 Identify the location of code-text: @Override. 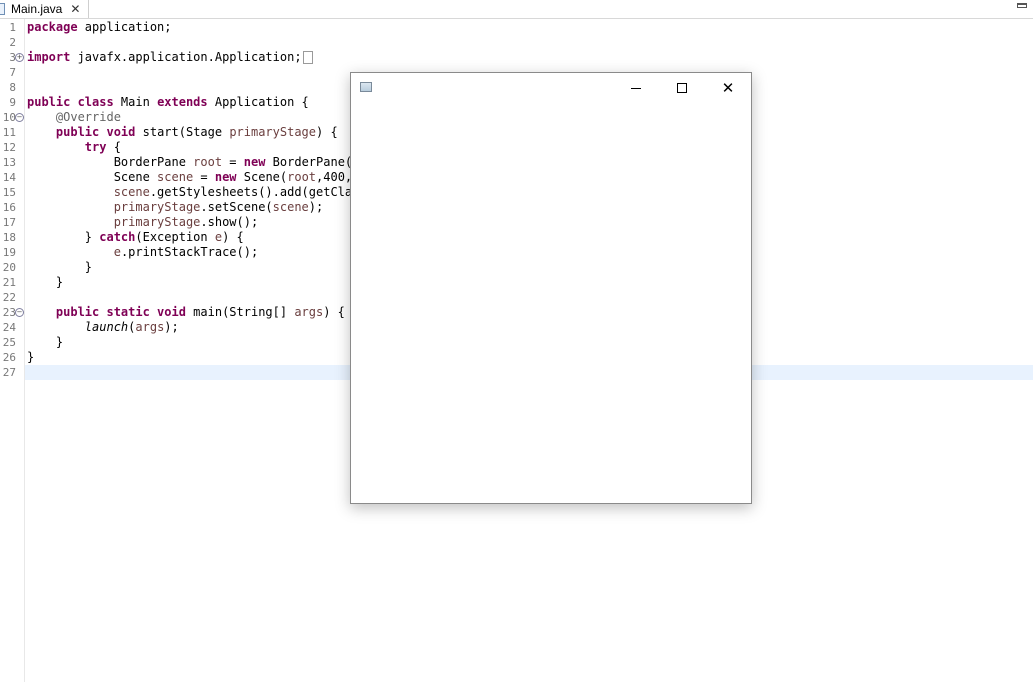
(74, 117).